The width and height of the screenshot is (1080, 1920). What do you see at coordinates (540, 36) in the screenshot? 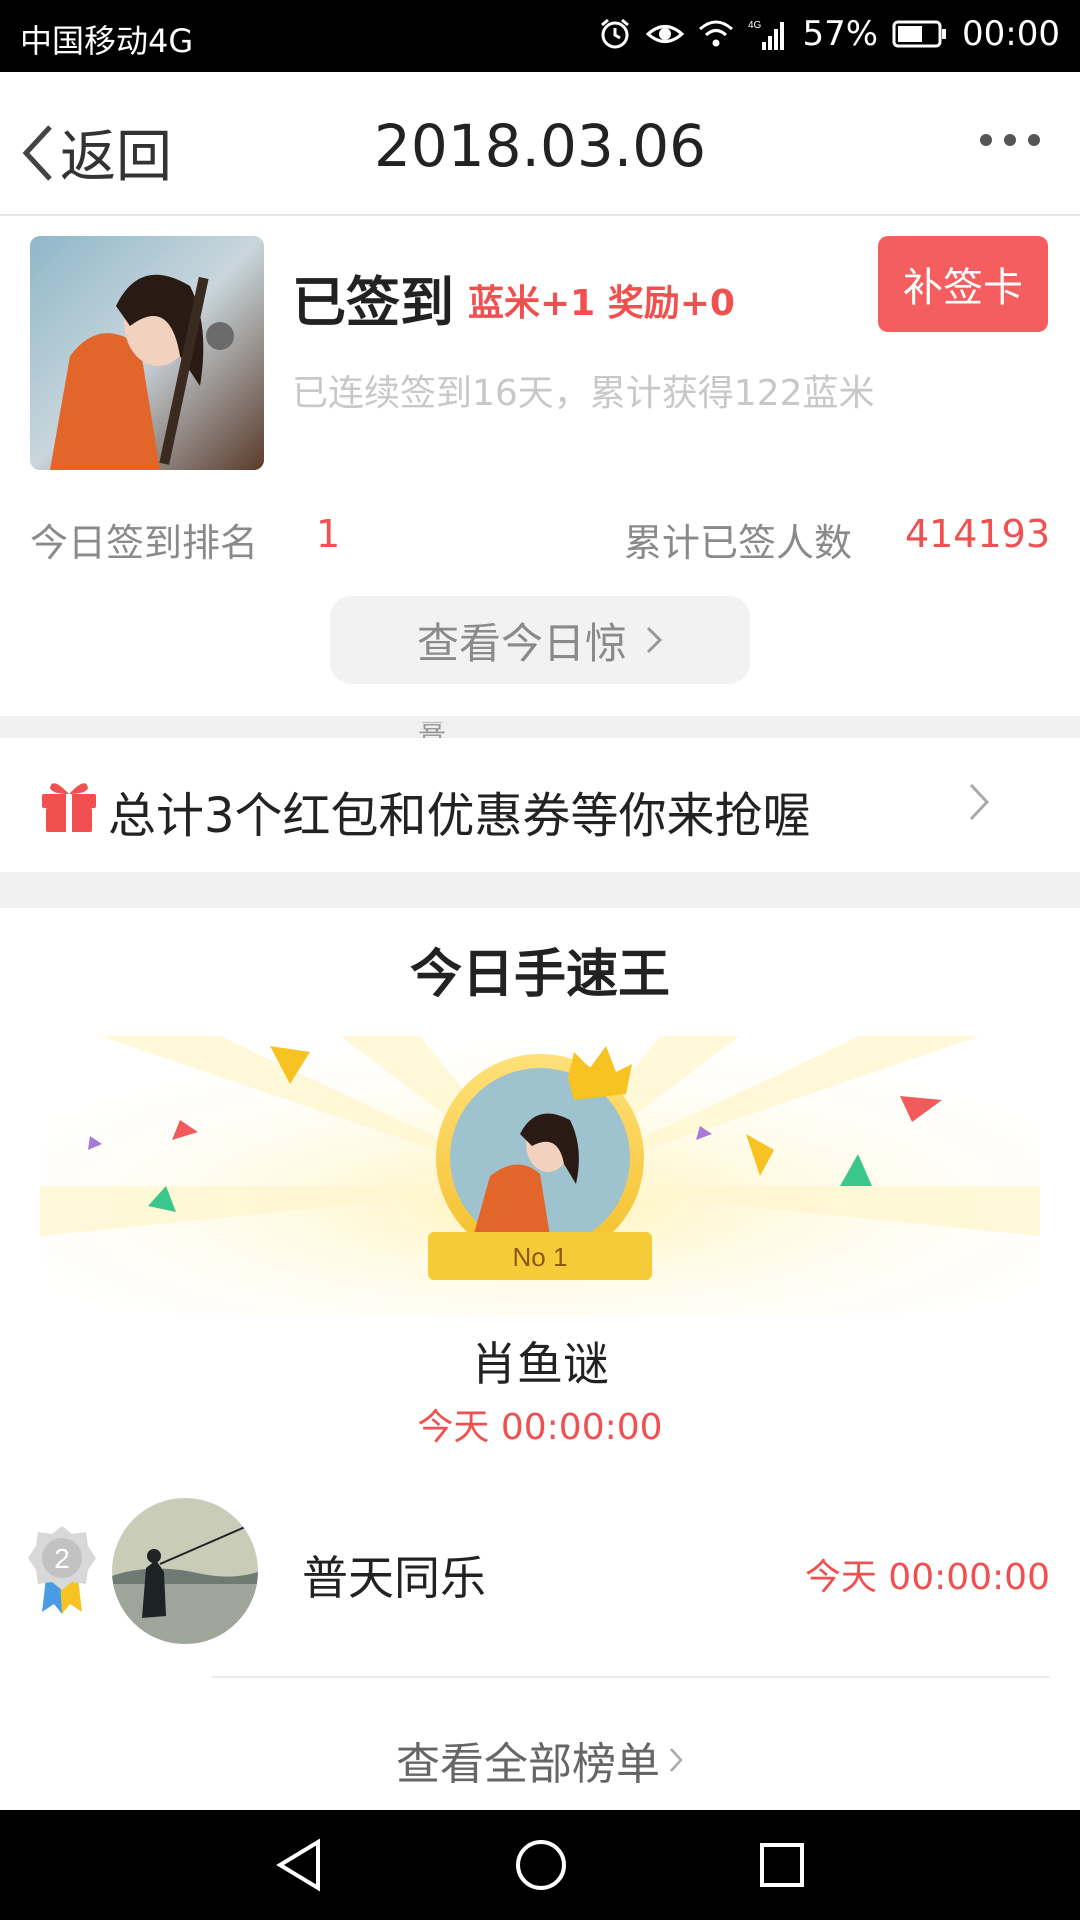
I see `status-bar: 中国移动4G 4G 57% 00:00` at bounding box center [540, 36].